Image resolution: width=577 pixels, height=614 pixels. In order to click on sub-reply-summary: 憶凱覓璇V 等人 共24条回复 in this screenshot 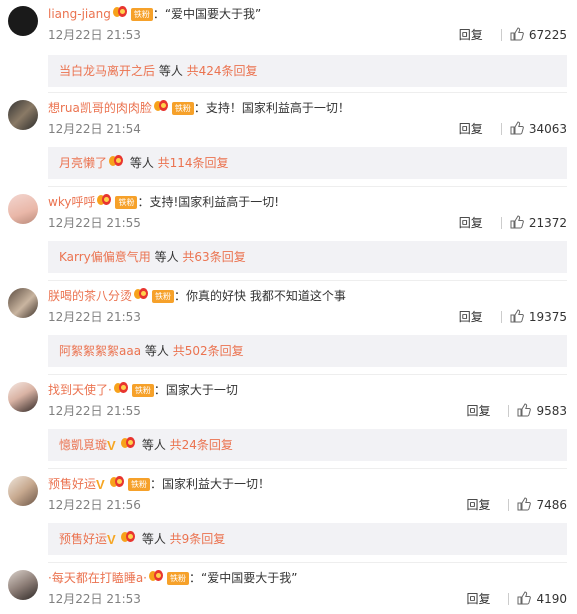, I will do `click(307, 445)`.